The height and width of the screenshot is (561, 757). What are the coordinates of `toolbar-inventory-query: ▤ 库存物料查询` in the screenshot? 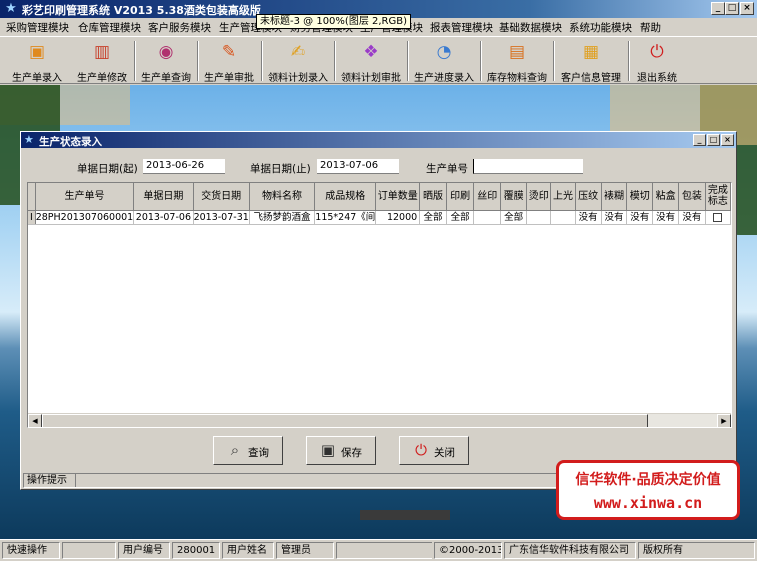 It's located at (517, 61).